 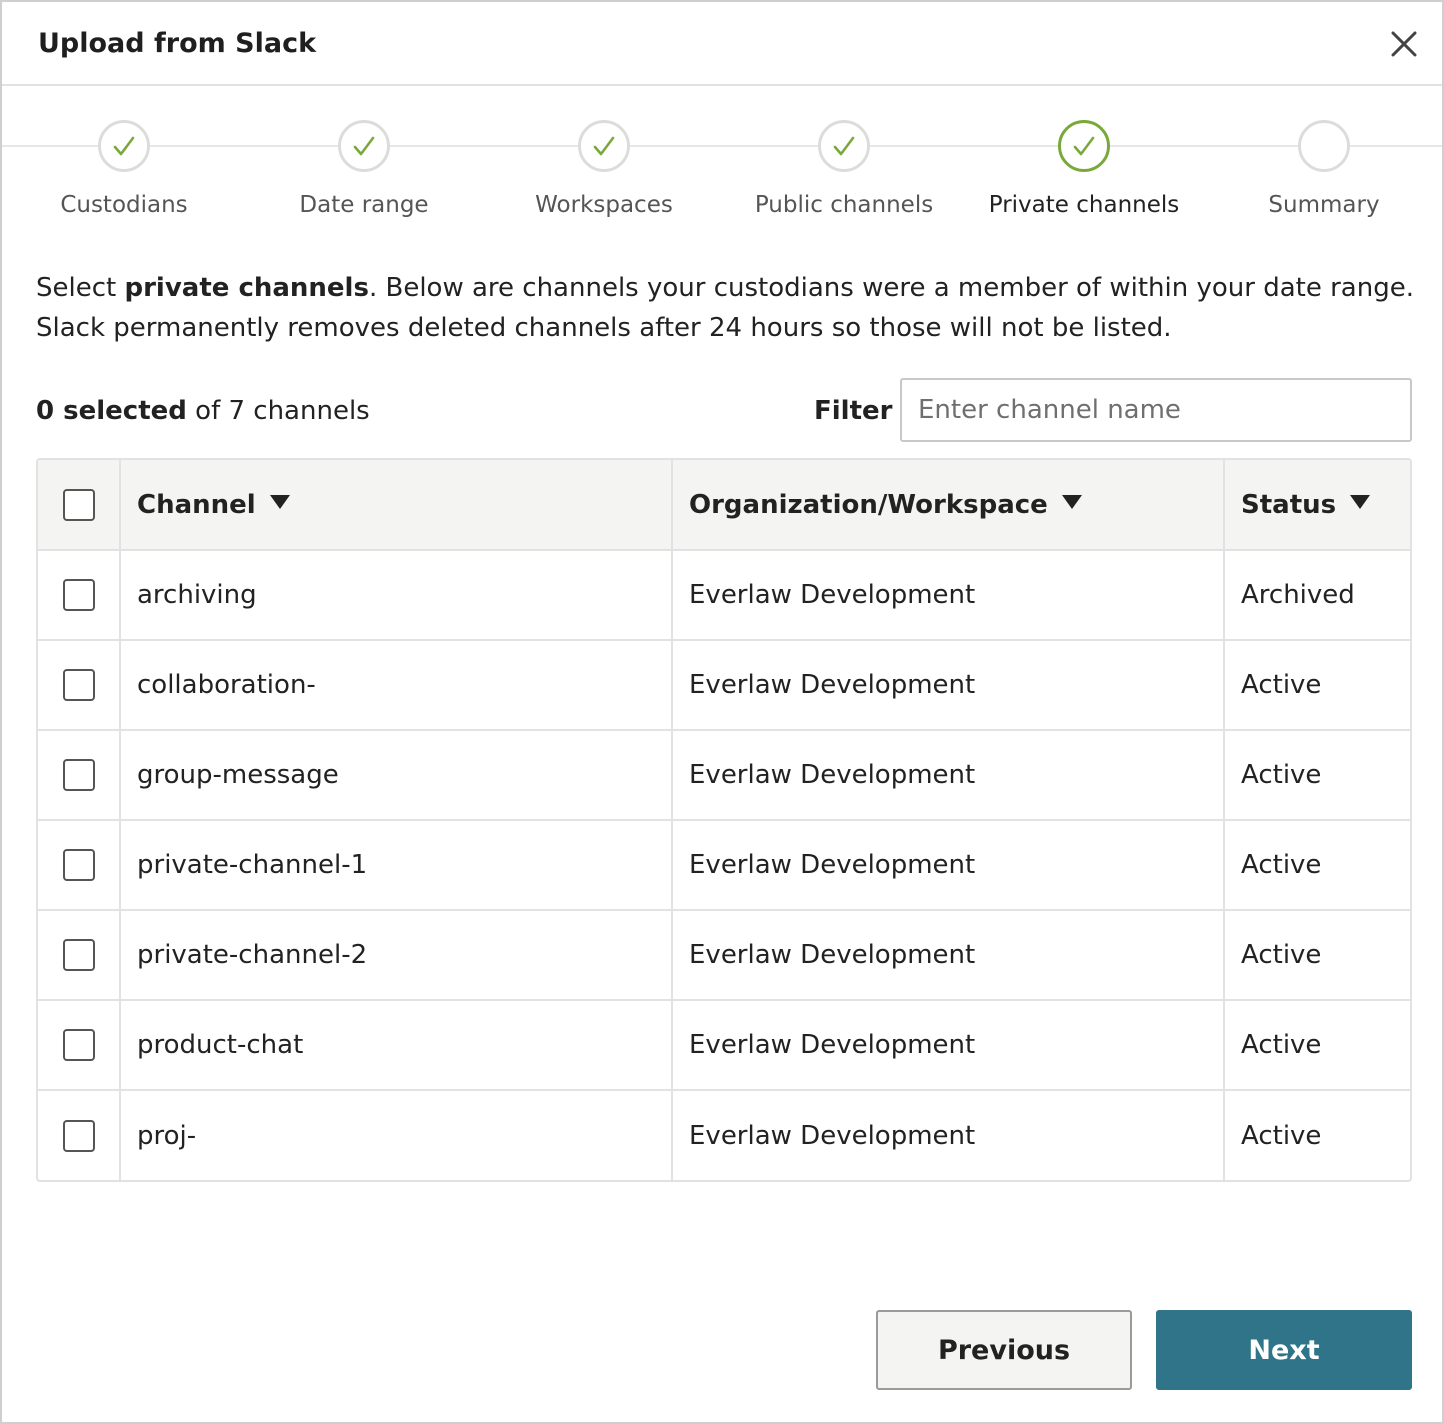 What do you see at coordinates (246, 288) in the screenshot?
I see `instructions-emphasis: private channels` at bounding box center [246, 288].